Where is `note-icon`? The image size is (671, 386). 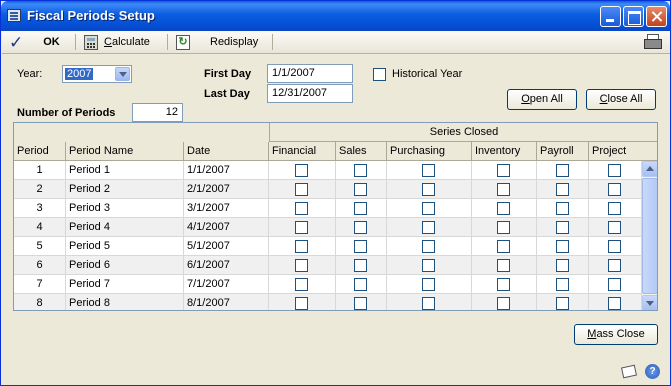 note-icon is located at coordinates (629, 371).